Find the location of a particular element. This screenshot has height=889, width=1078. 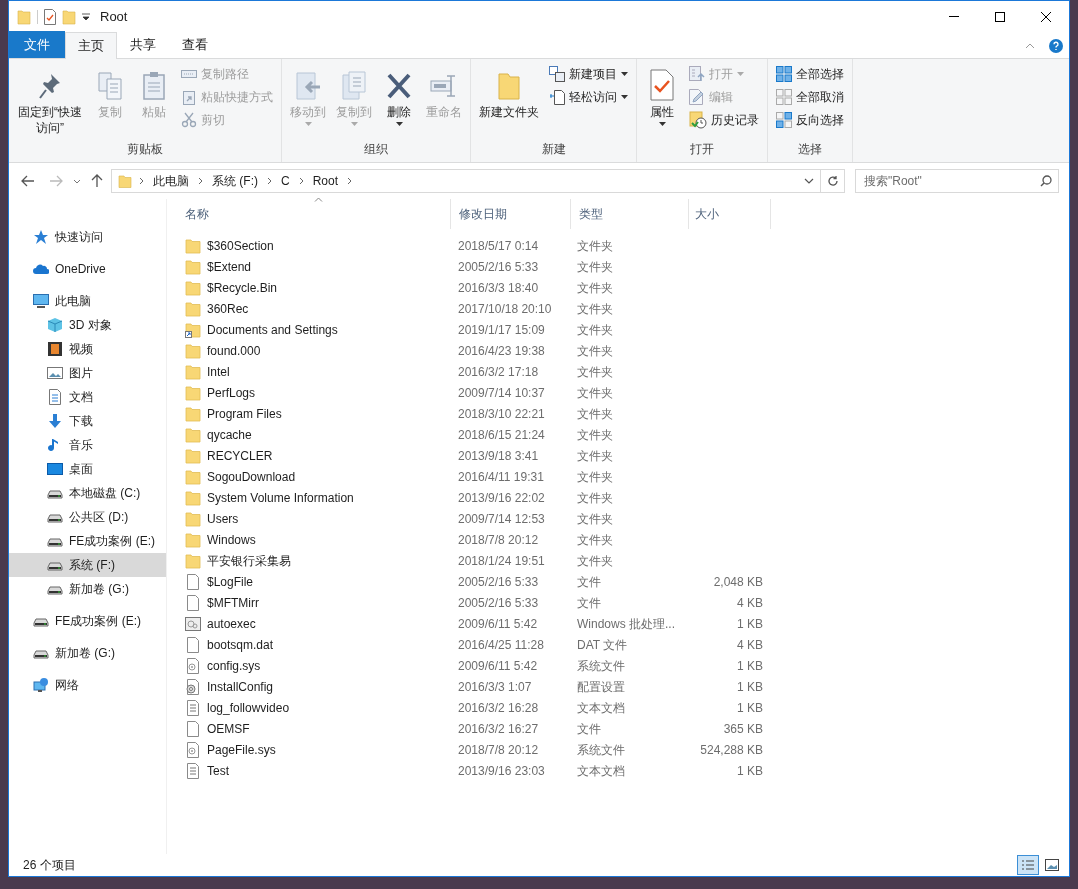

breadcrumb: 系统 (F:) is located at coordinates (235, 181).